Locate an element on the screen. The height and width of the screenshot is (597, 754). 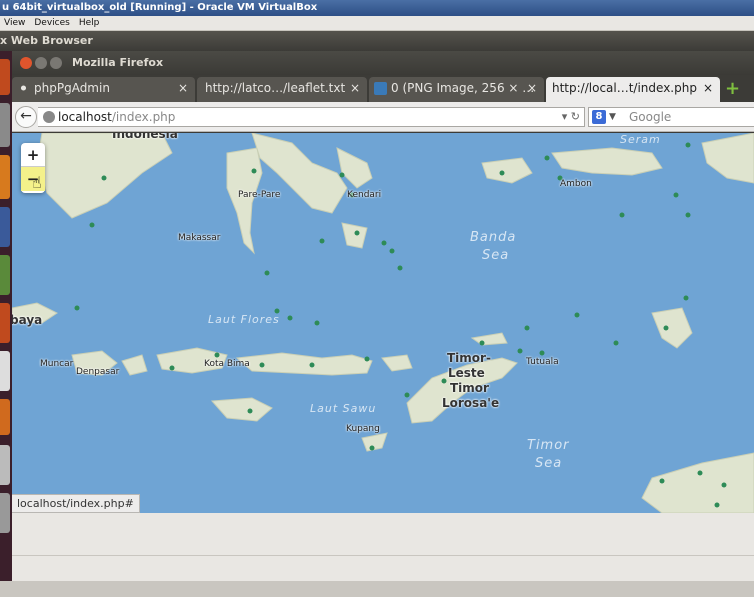
ubuntu-top-panel: x Web Browser is located at coordinates (377, 41).